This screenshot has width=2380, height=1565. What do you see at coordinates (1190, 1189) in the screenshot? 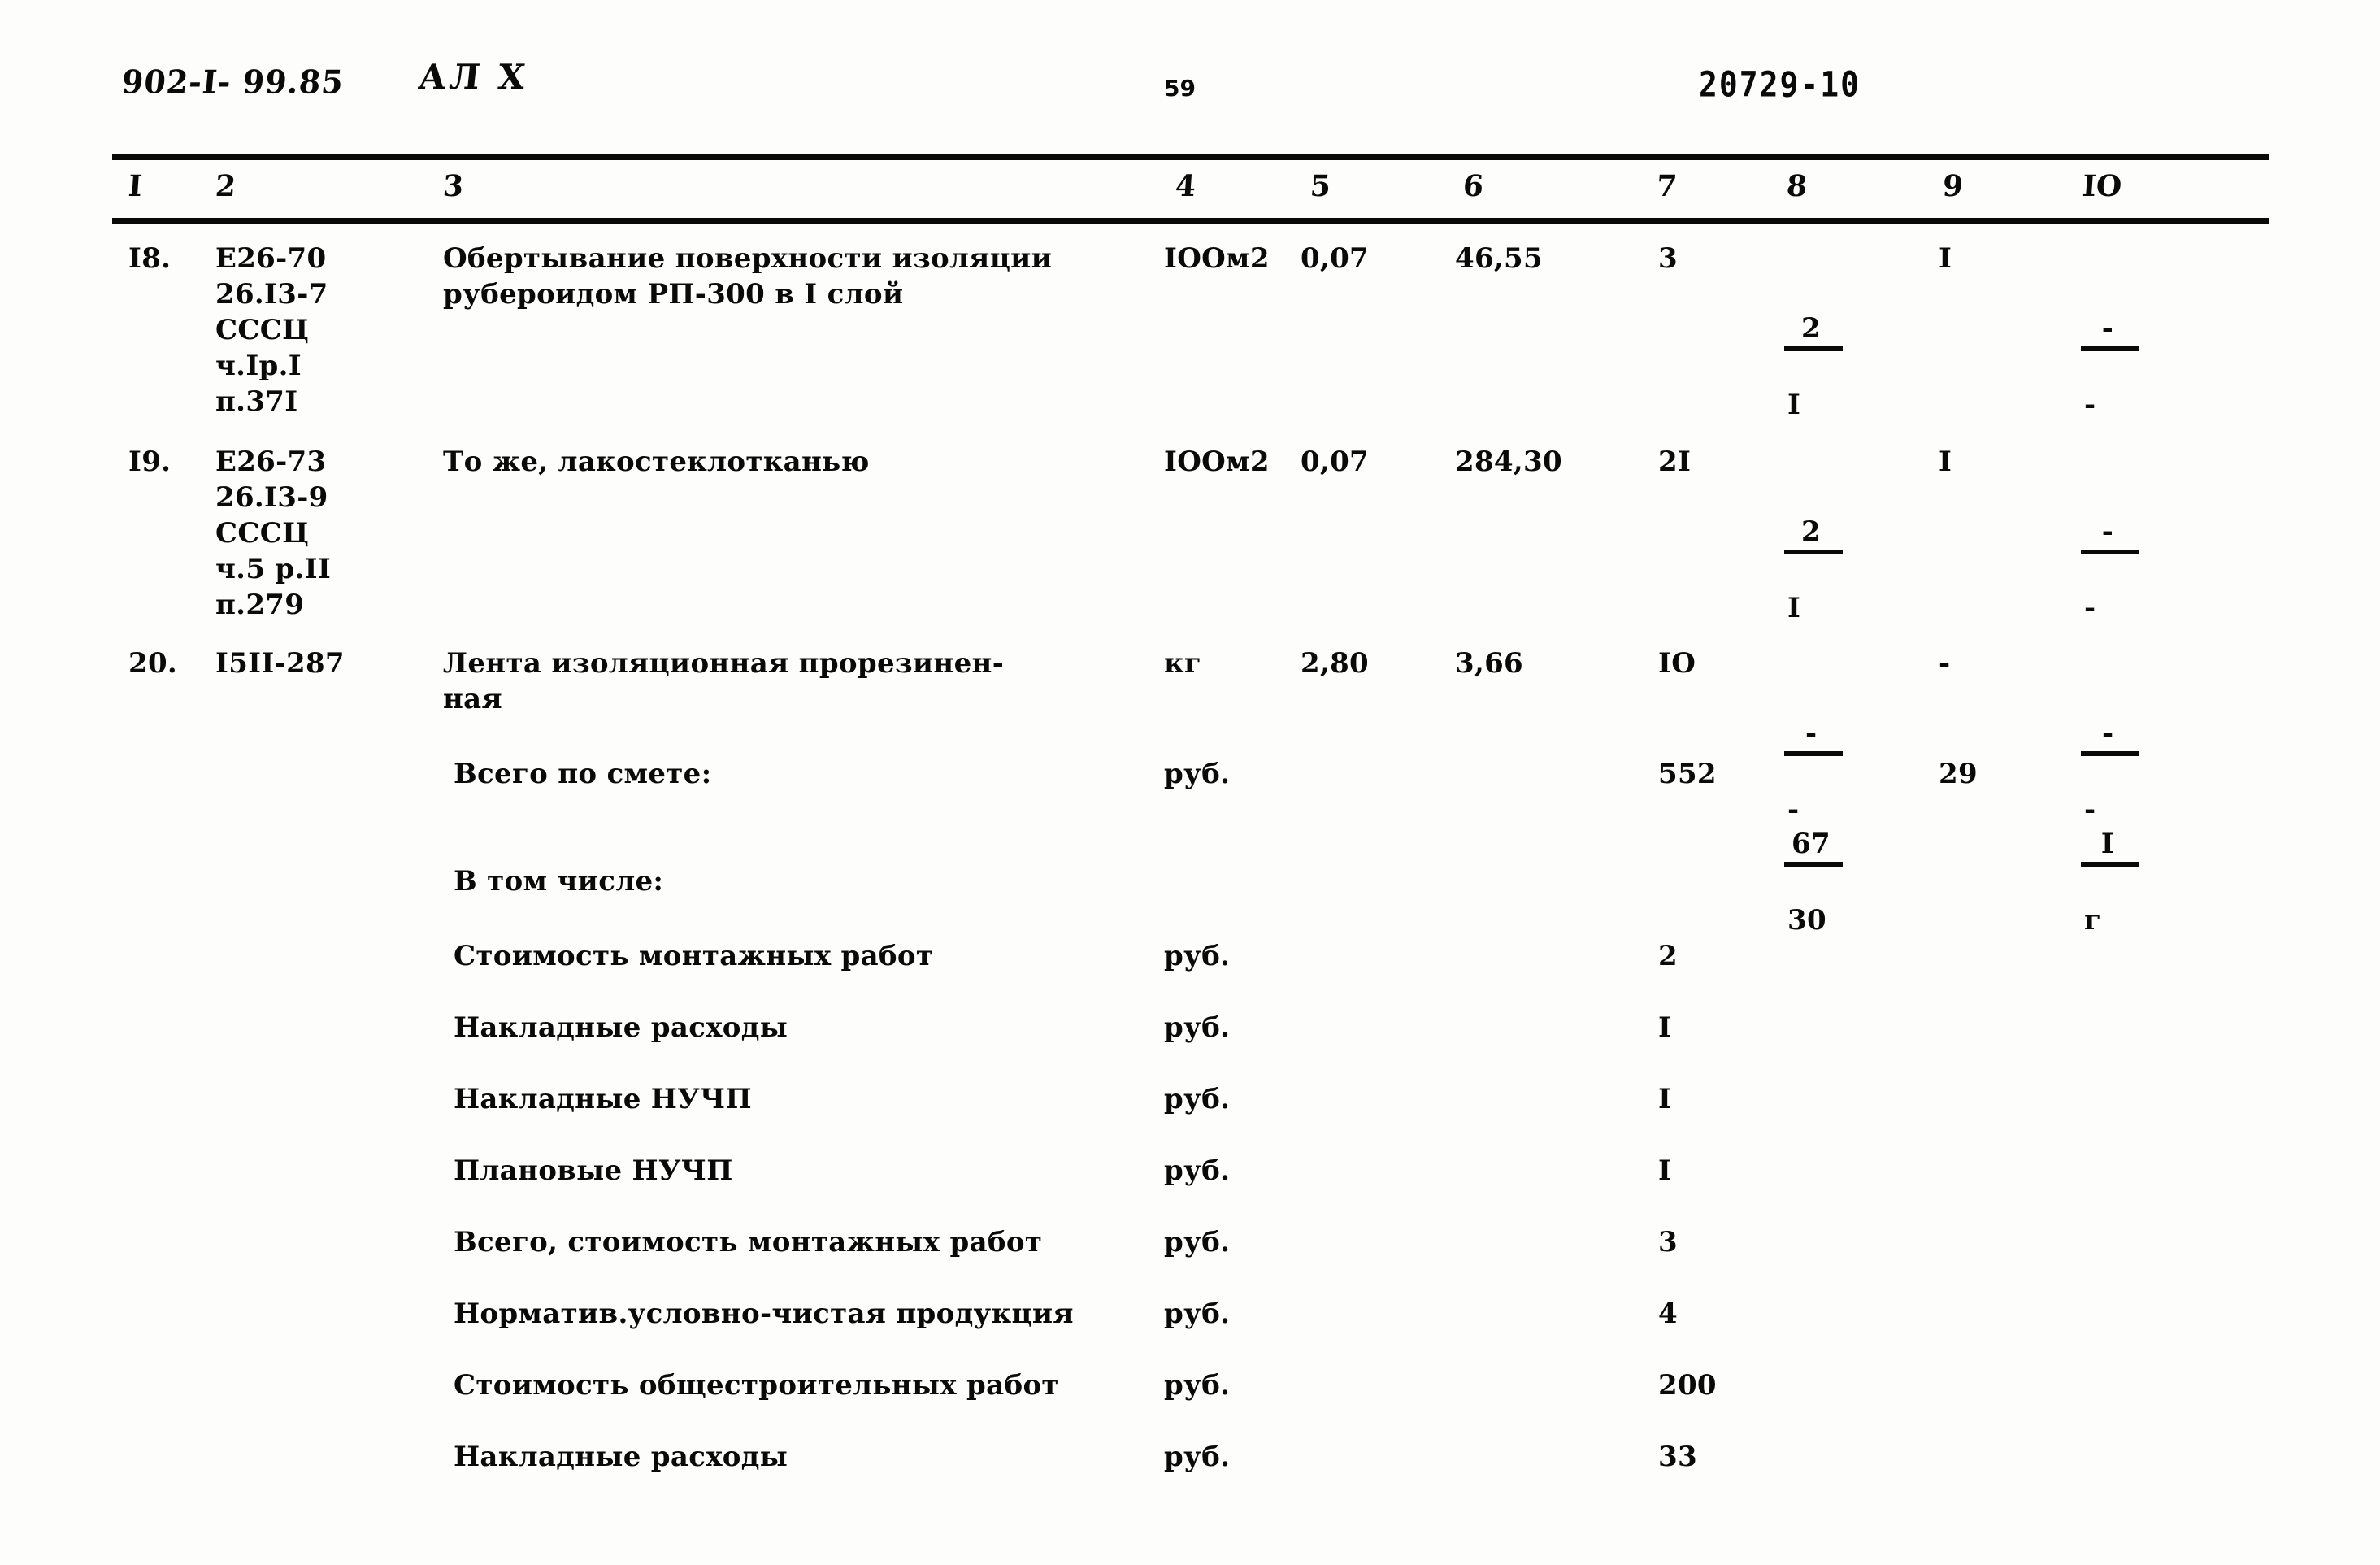
I see `breakdown-row: Плановые НУЧП руб. I` at bounding box center [1190, 1189].